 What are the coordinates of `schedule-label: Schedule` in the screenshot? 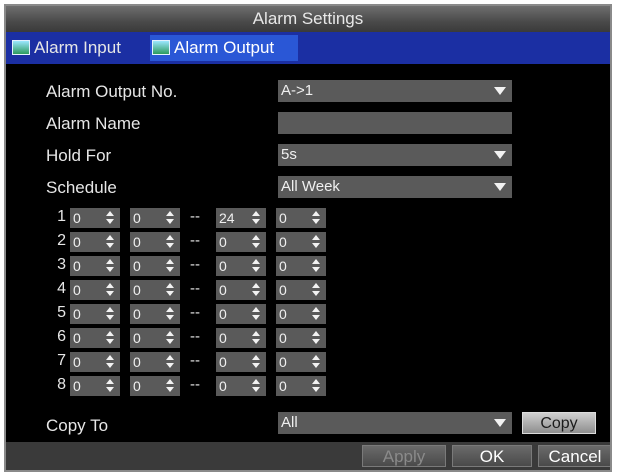 It's located at (81, 187).